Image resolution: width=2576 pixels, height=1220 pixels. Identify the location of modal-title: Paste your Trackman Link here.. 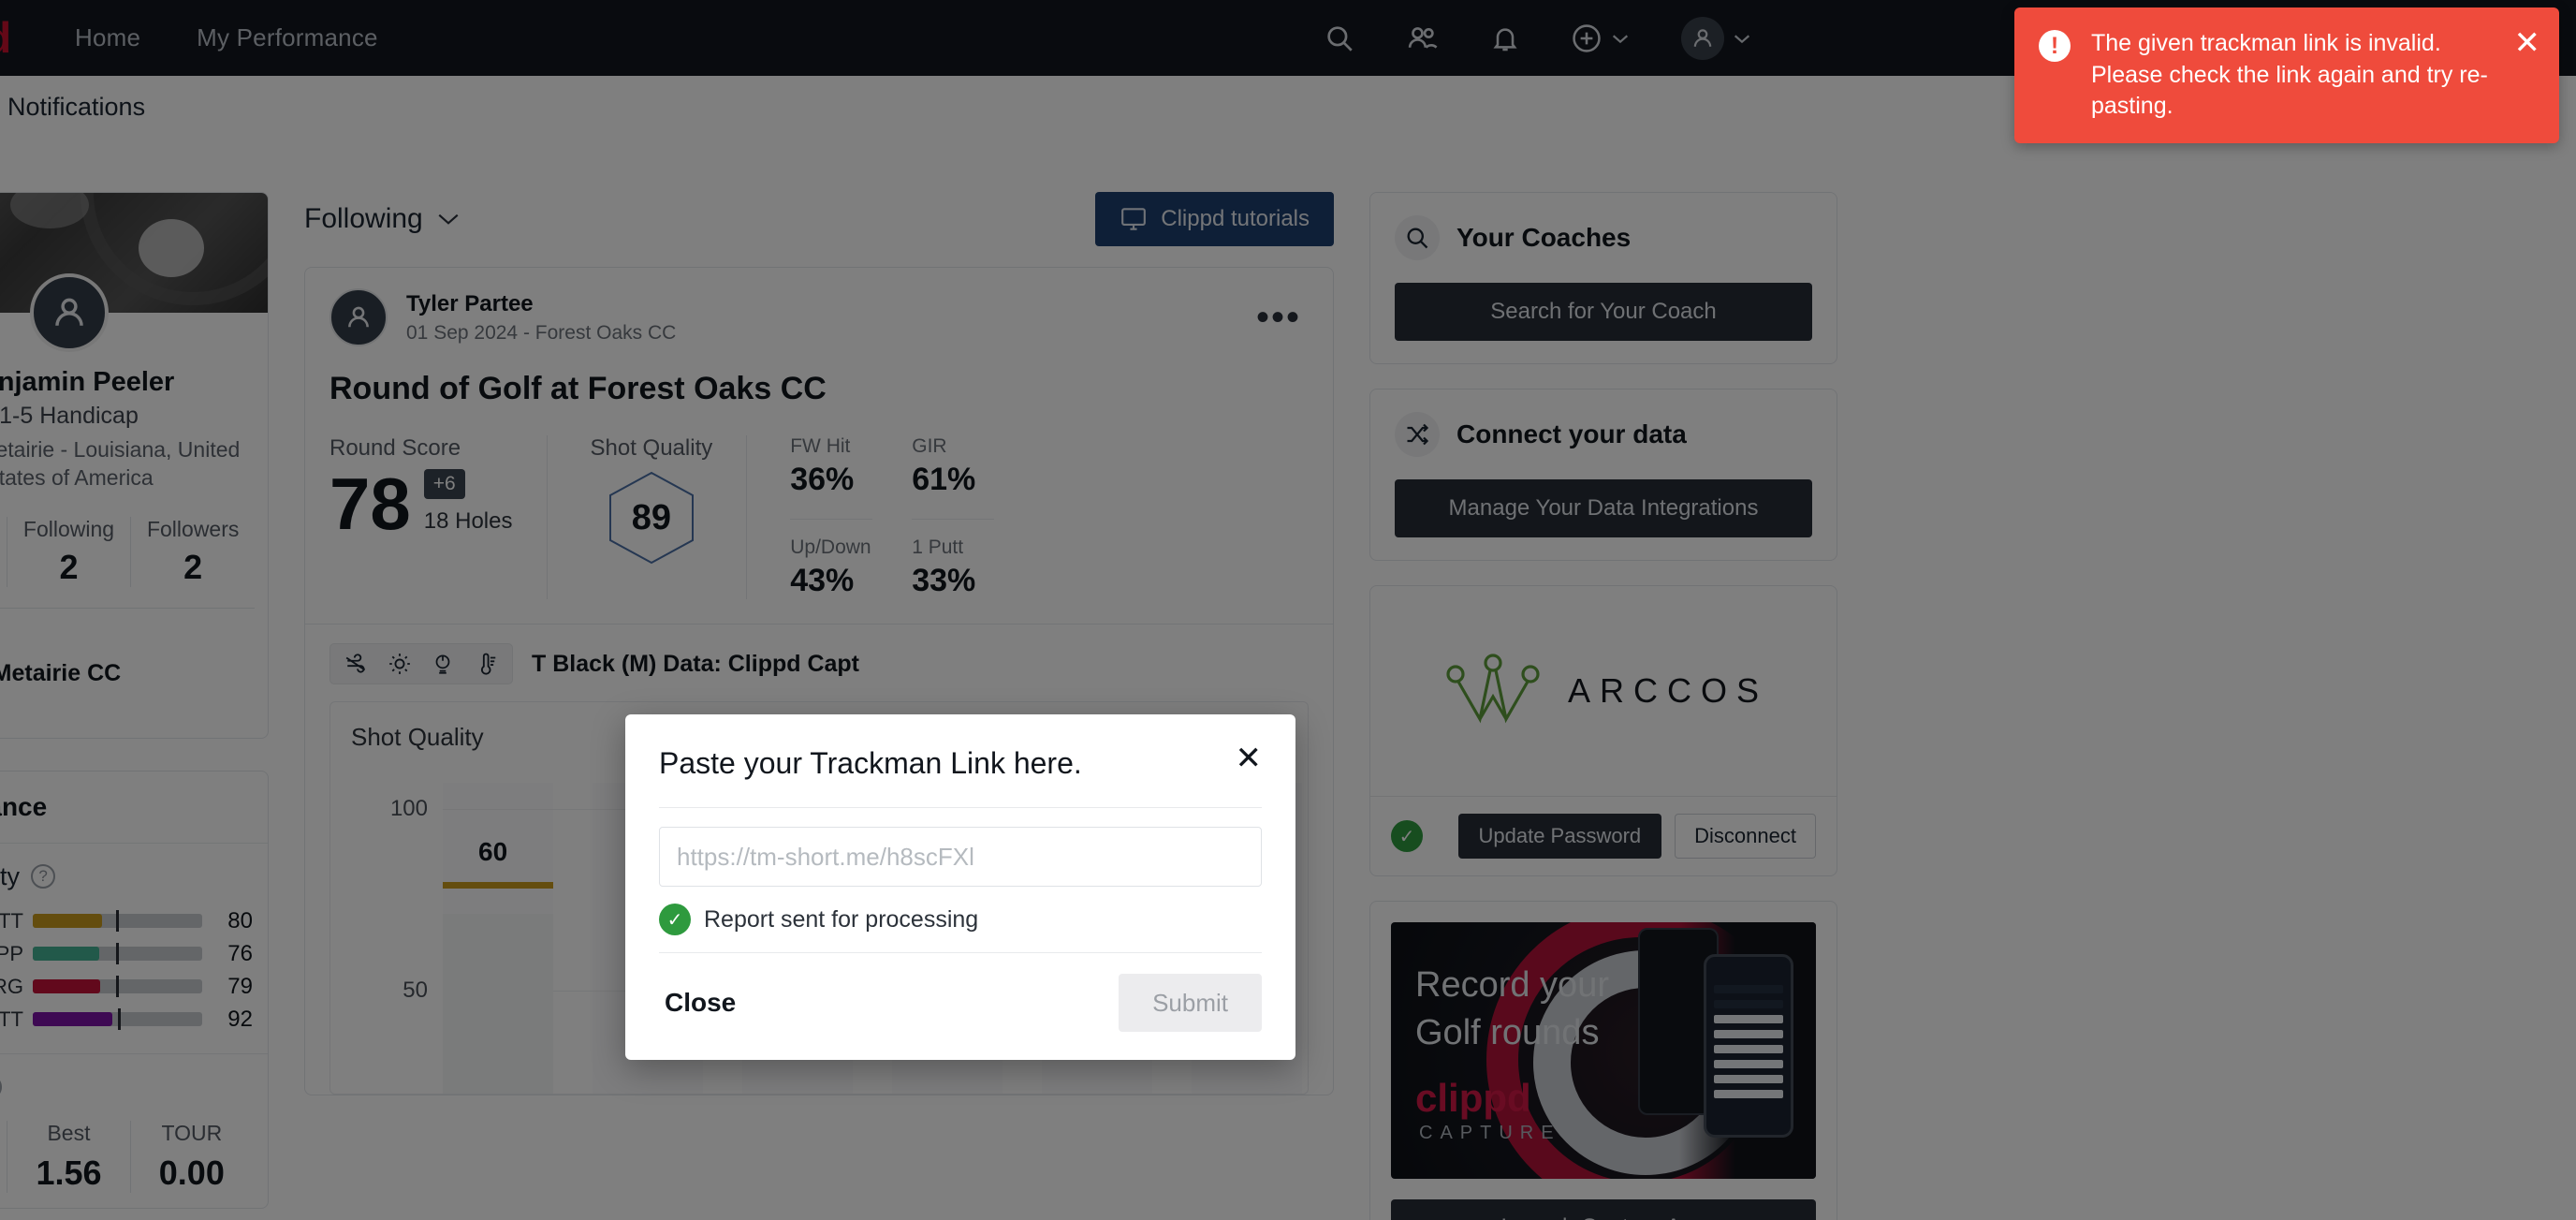
(870, 763).